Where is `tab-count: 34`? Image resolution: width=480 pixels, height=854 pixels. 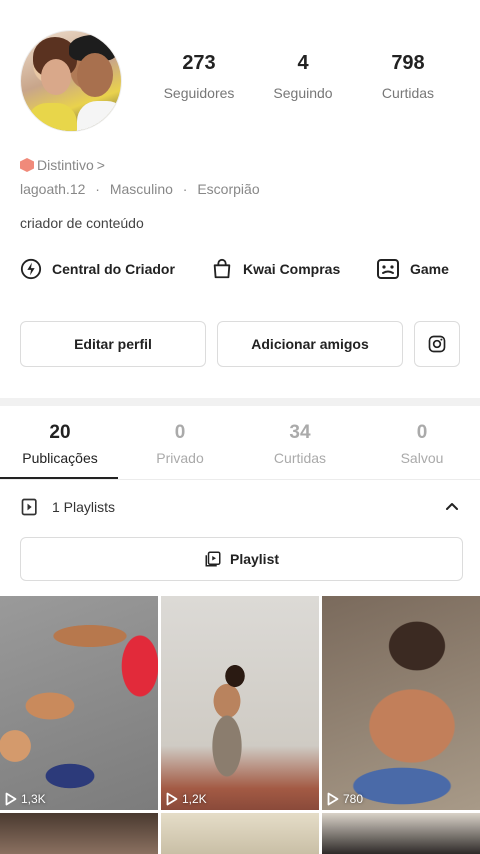 tab-count: 34 is located at coordinates (300, 432).